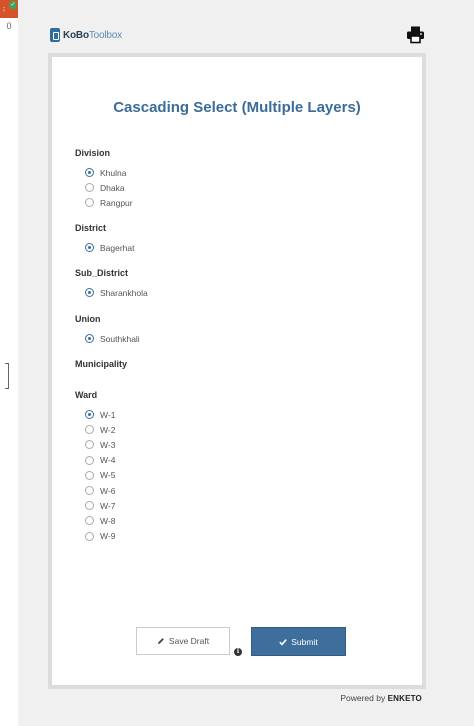  I want to click on radio-option: Dhaka, so click(109, 187).